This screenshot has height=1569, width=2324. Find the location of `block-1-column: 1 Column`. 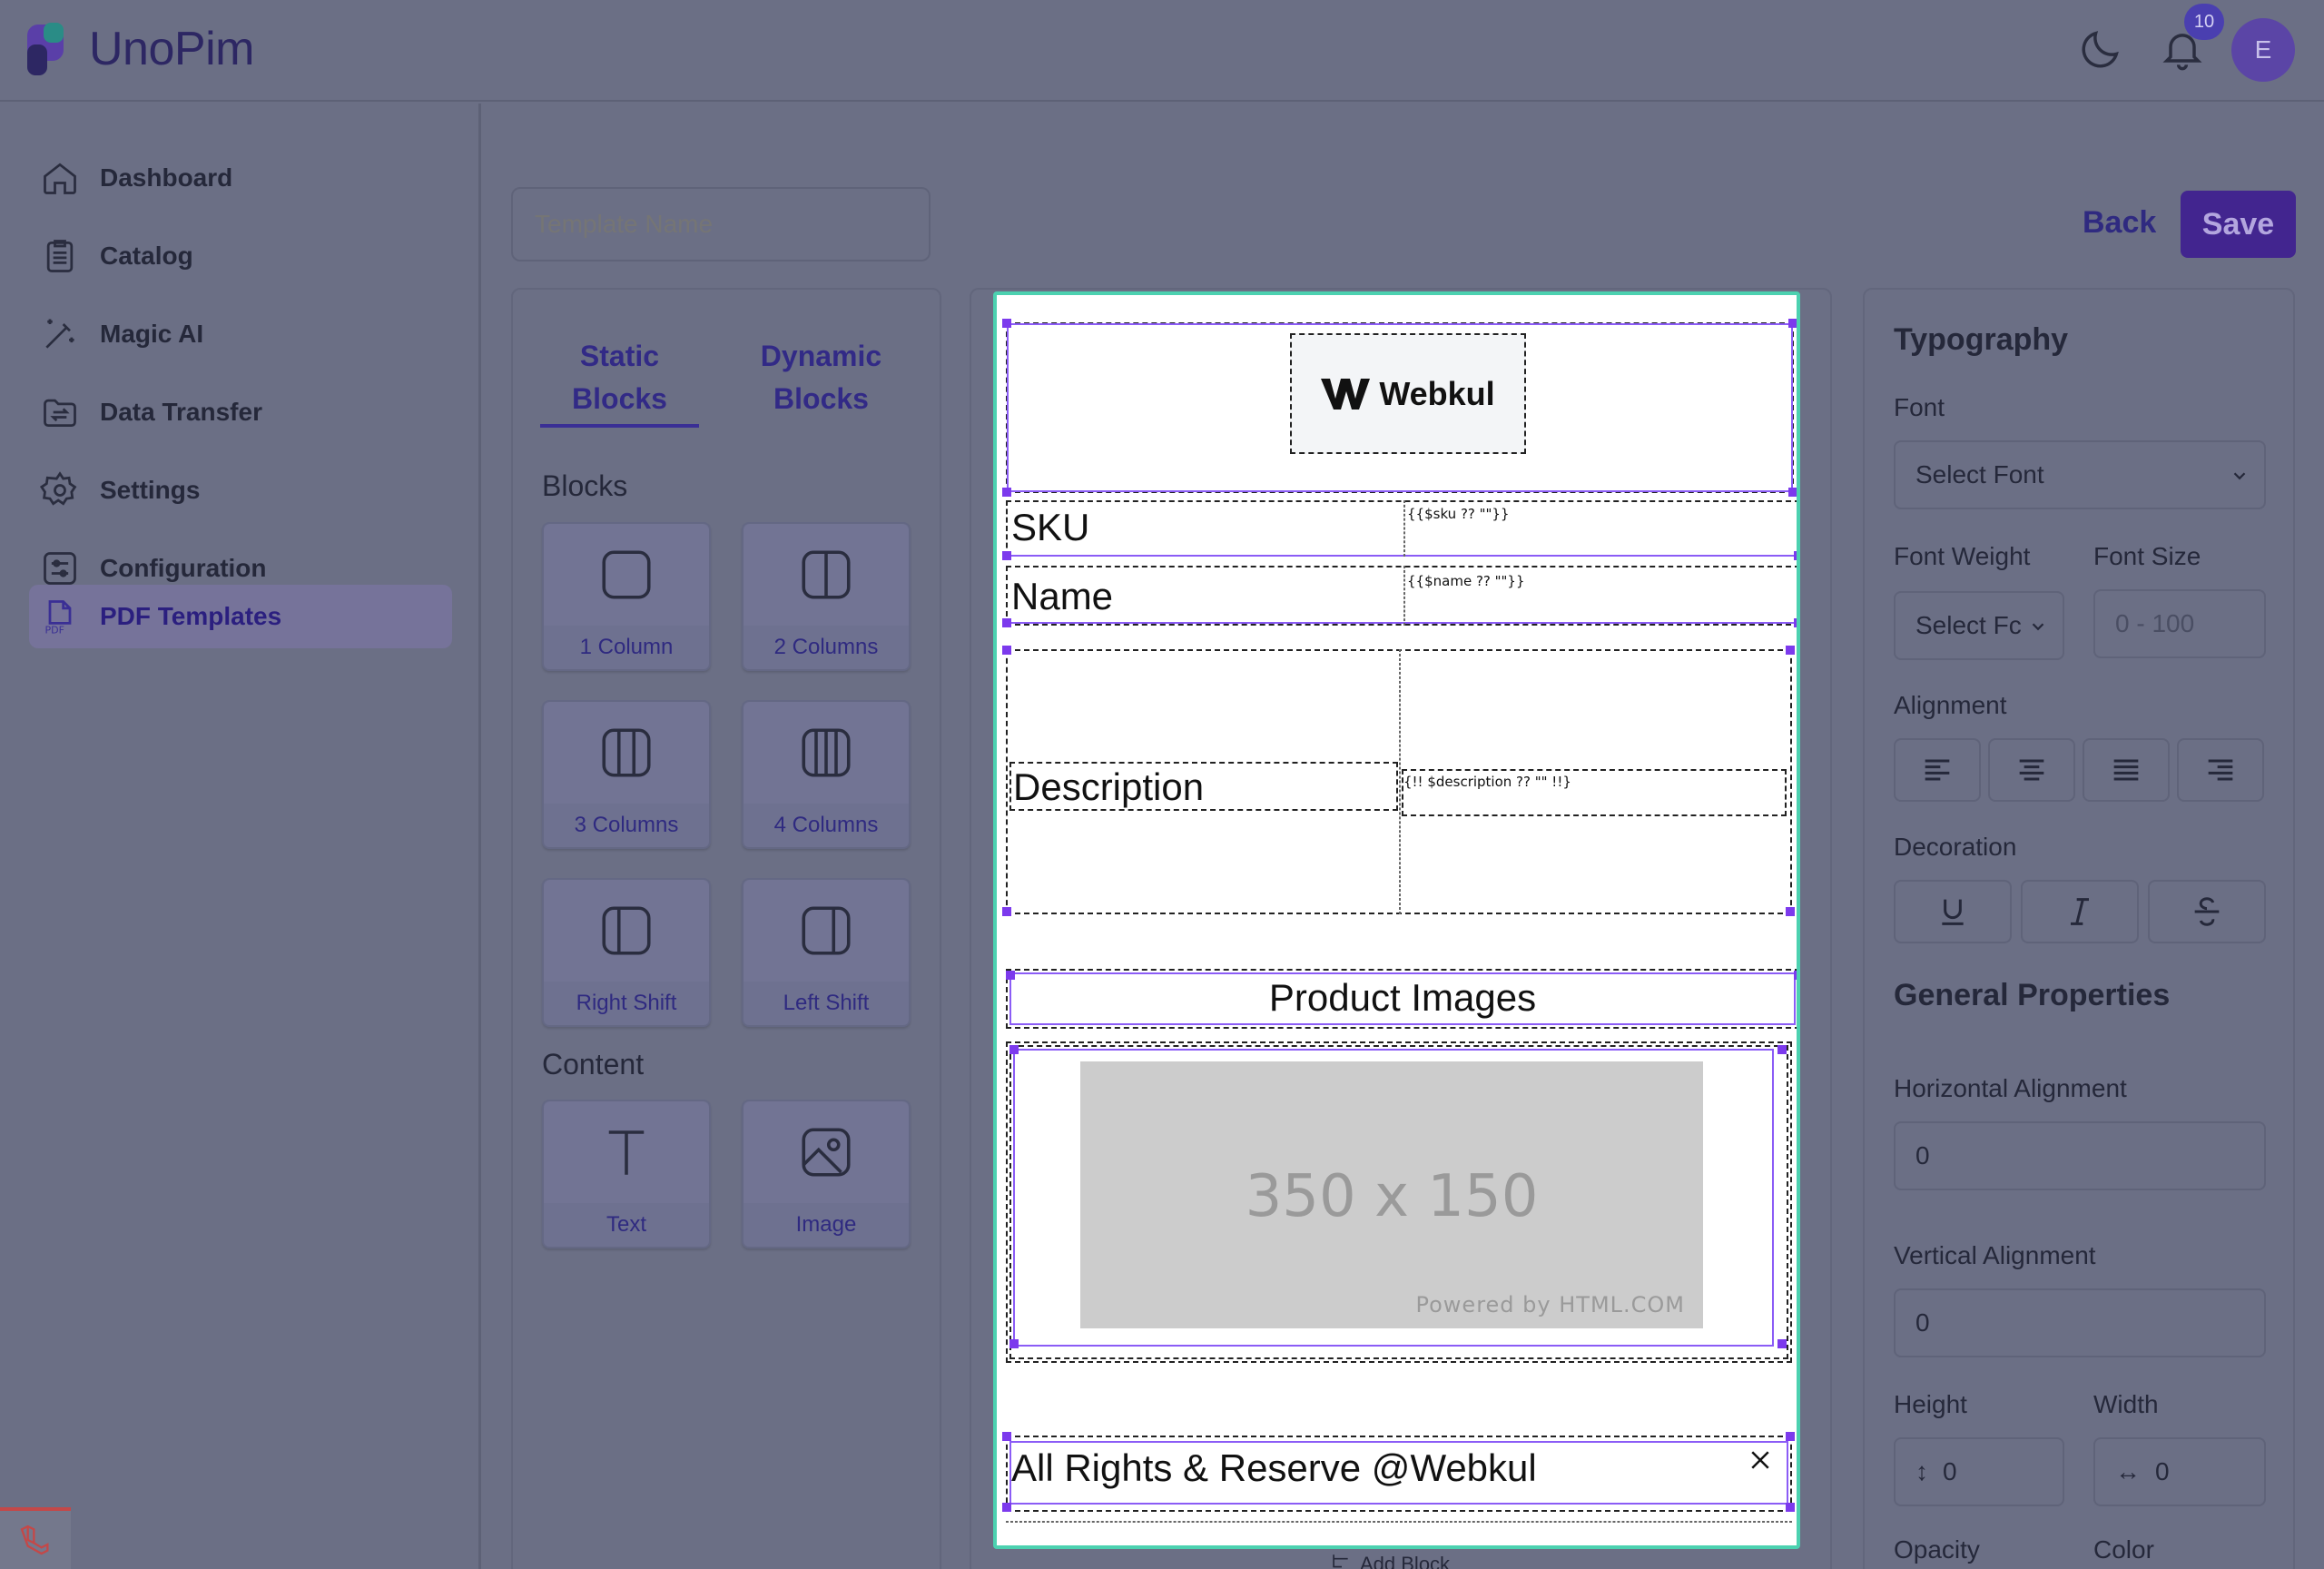

block-1-column: 1 Column is located at coordinates (626, 596).